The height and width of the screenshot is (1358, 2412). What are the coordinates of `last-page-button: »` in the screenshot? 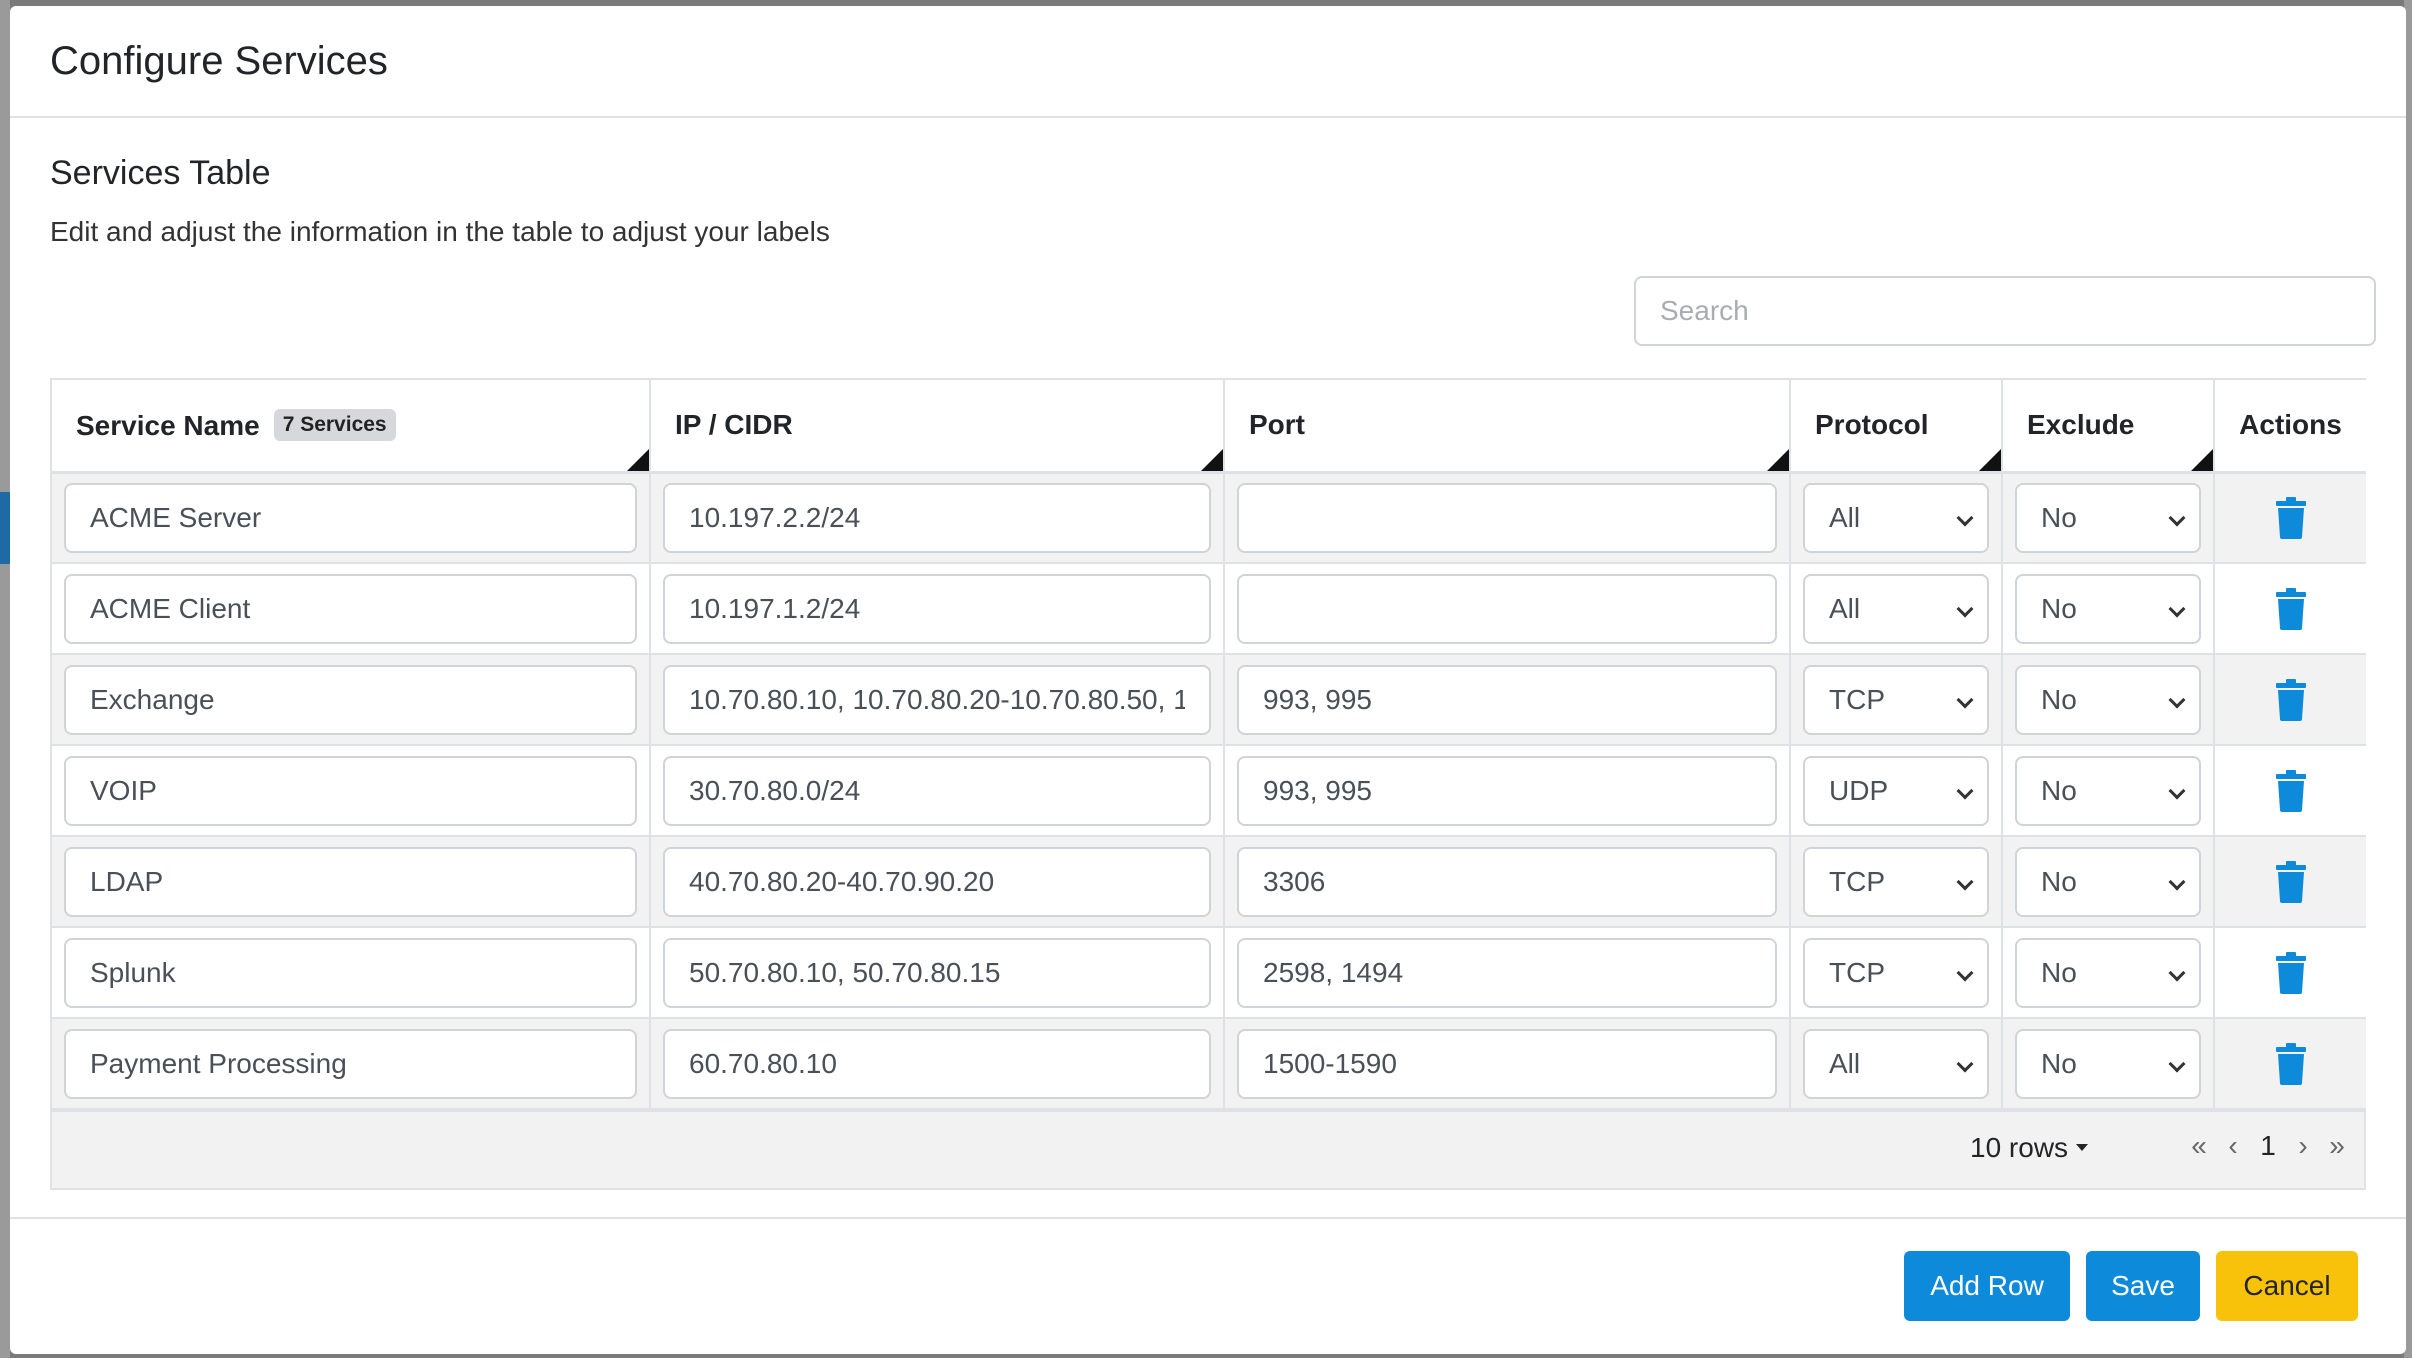 It's located at (2337, 1146).